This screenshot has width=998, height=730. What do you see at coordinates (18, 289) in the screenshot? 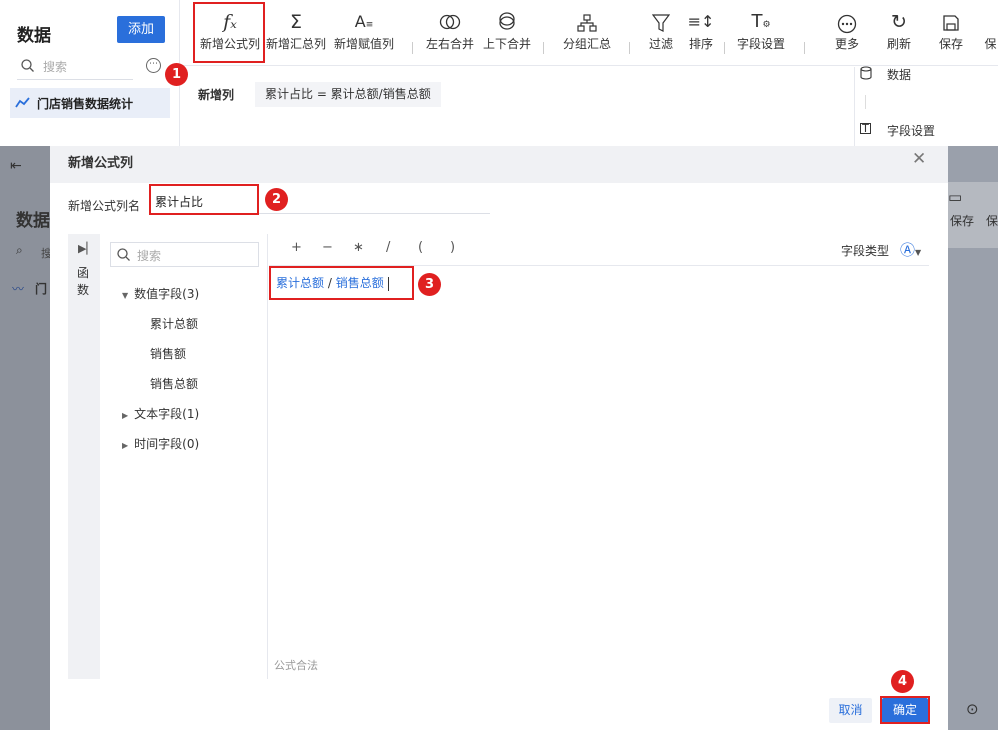
I see `overlay-trend-icon: 〰` at bounding box center [18, 289].